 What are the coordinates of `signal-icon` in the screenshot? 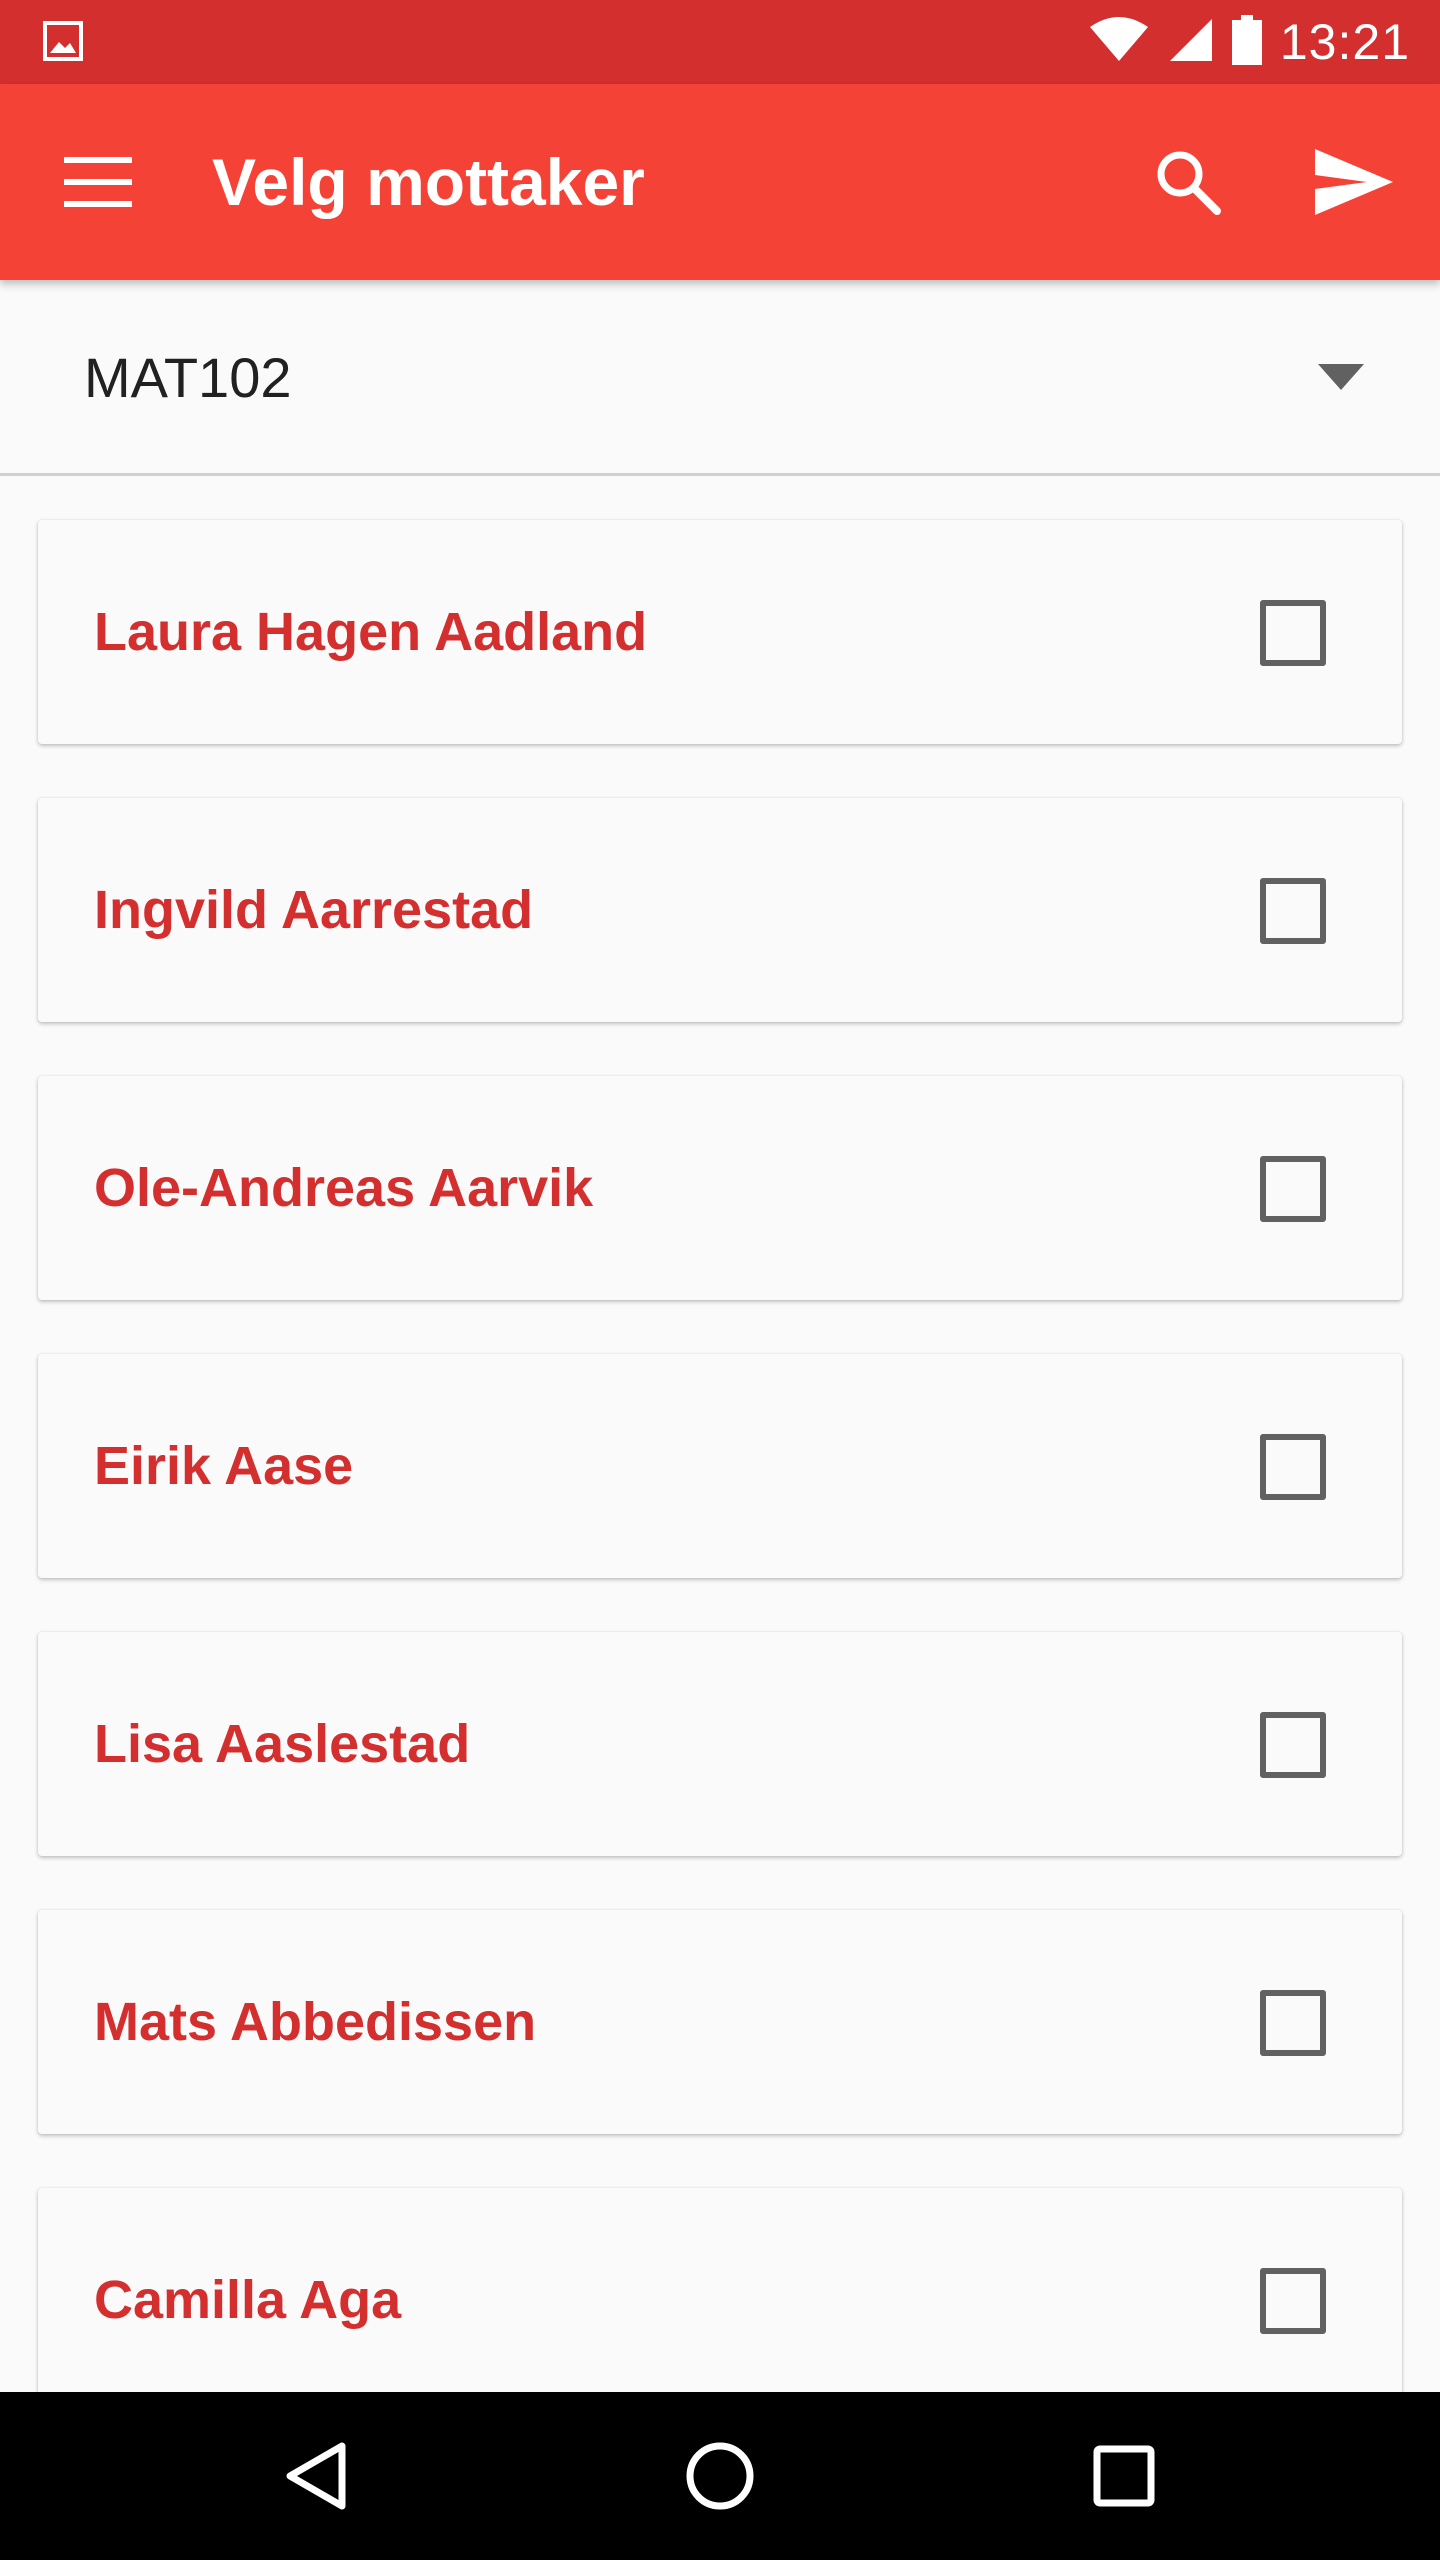 It's located at (1191, 42).